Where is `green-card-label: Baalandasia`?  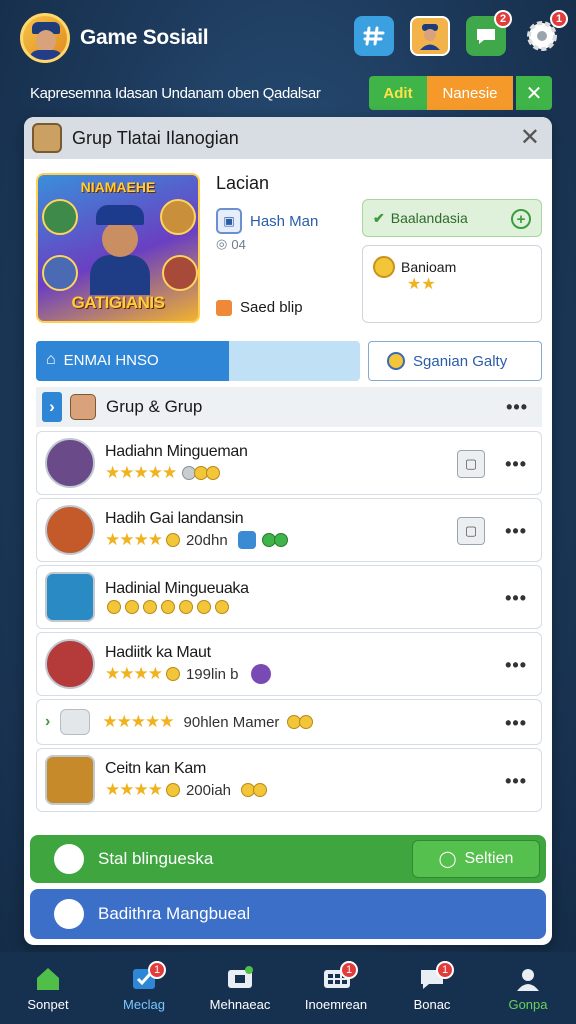 green-card-label: Baalandasia is located at coordinates (429, 218).